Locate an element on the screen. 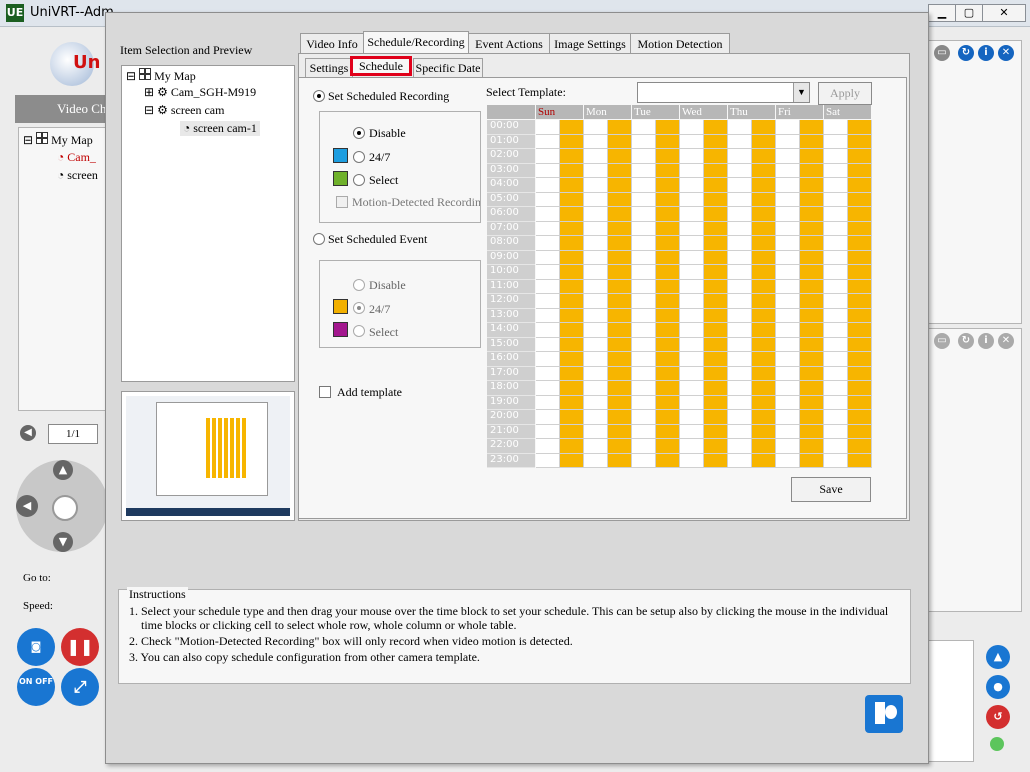  template-select: ▼ is located at coordinates (723, 92).